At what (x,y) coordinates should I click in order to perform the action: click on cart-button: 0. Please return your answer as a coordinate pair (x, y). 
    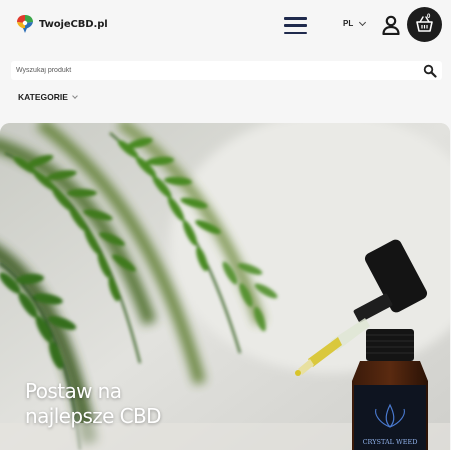
    Looking at the image, I should click on (424, 24).